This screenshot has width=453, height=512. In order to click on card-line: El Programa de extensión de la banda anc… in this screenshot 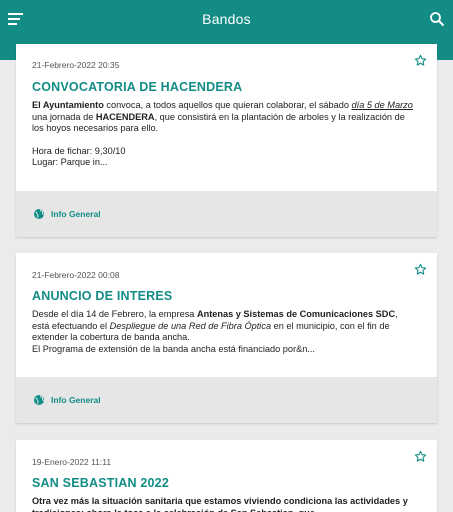, I will do `click(173, 348)`.